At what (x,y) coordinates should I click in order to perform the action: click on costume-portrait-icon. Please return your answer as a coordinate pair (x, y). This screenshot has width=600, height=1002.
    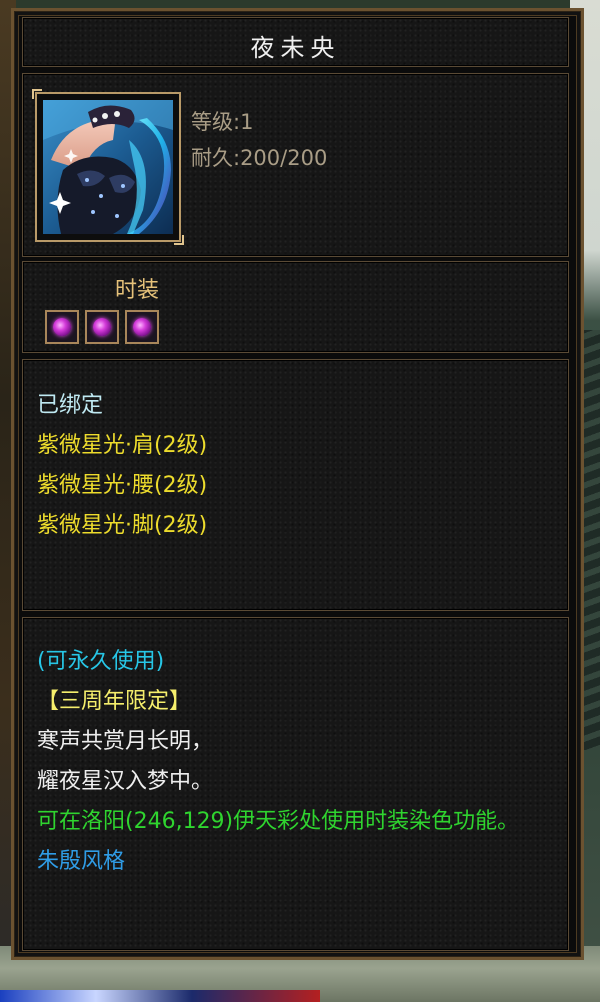
    Looking at the image, I should click on (108, 167).